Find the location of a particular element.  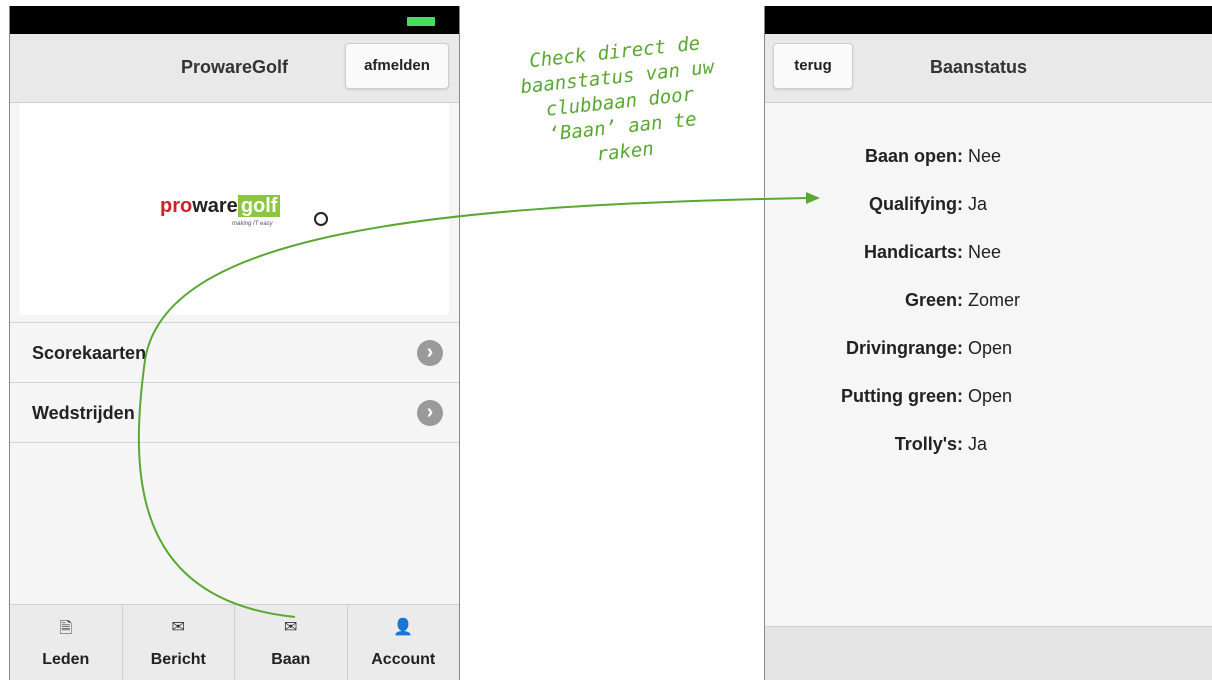

footer-bar is located at coordinates (988, 653).